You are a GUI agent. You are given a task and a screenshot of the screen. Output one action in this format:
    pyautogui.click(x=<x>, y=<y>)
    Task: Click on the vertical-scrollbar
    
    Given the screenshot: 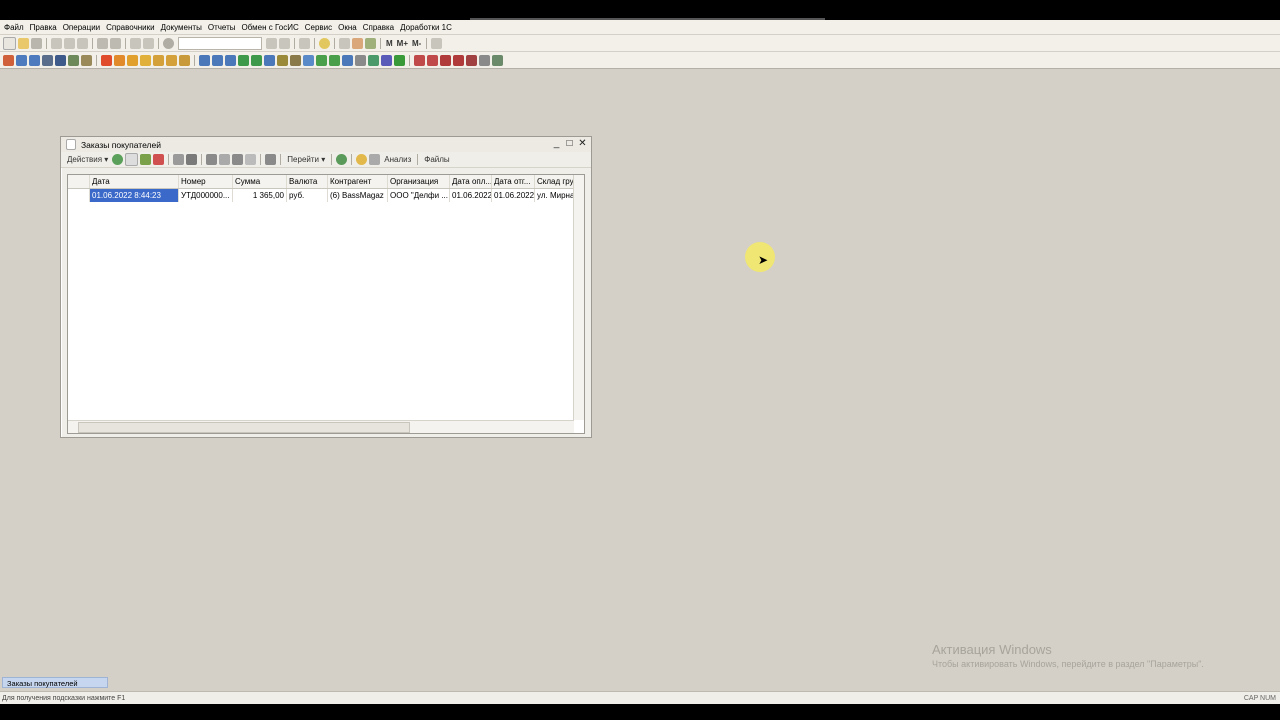 What is the action you would take?
    pyautogui.click(x=578, y=297)
    